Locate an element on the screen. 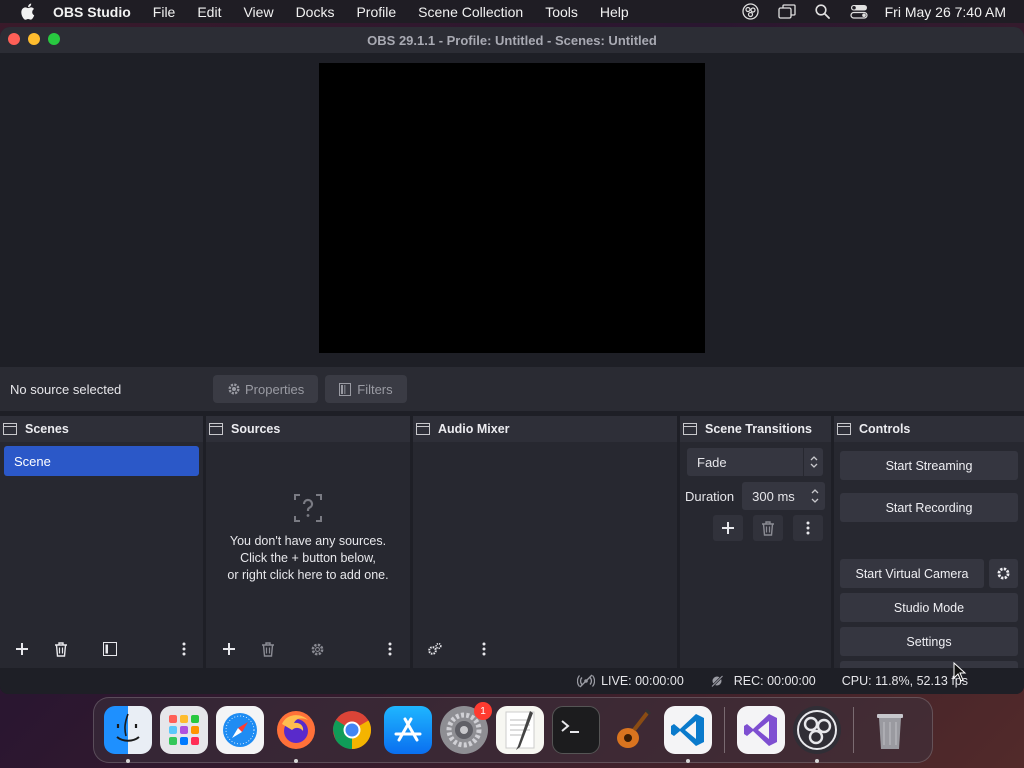 This screenshot has height=768, width=1024. menu-edit: Edit is located at coordinates (209, 12).